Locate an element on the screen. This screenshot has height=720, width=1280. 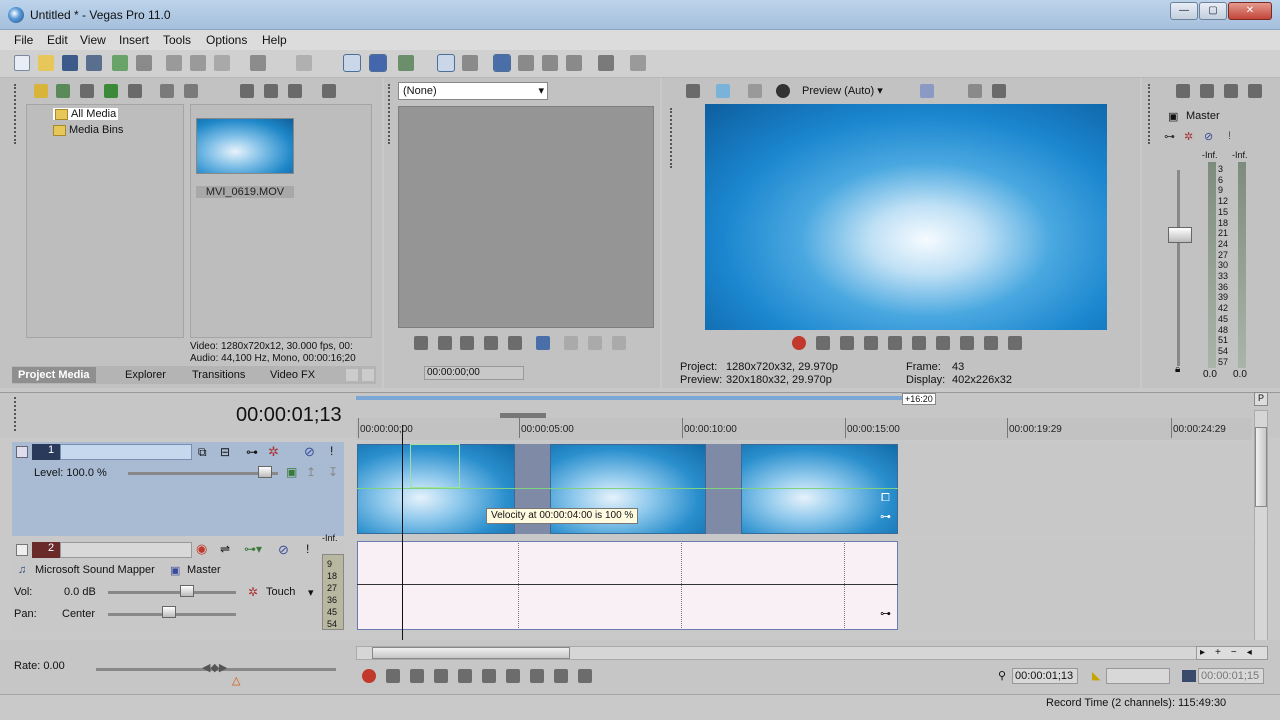
master-fader-knob is located at coordinates (1180, 235).